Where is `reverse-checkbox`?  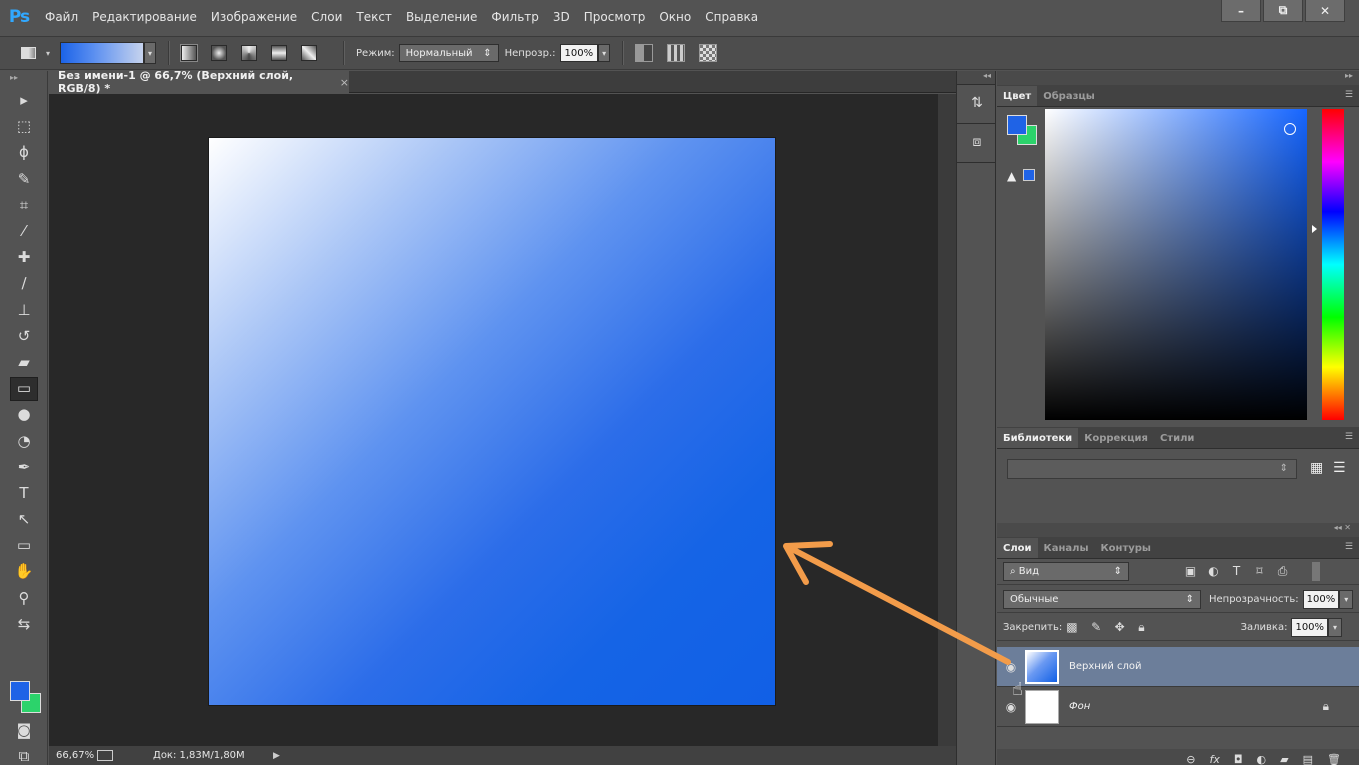
reverse-checkbox is located at coordinates (644, 53).